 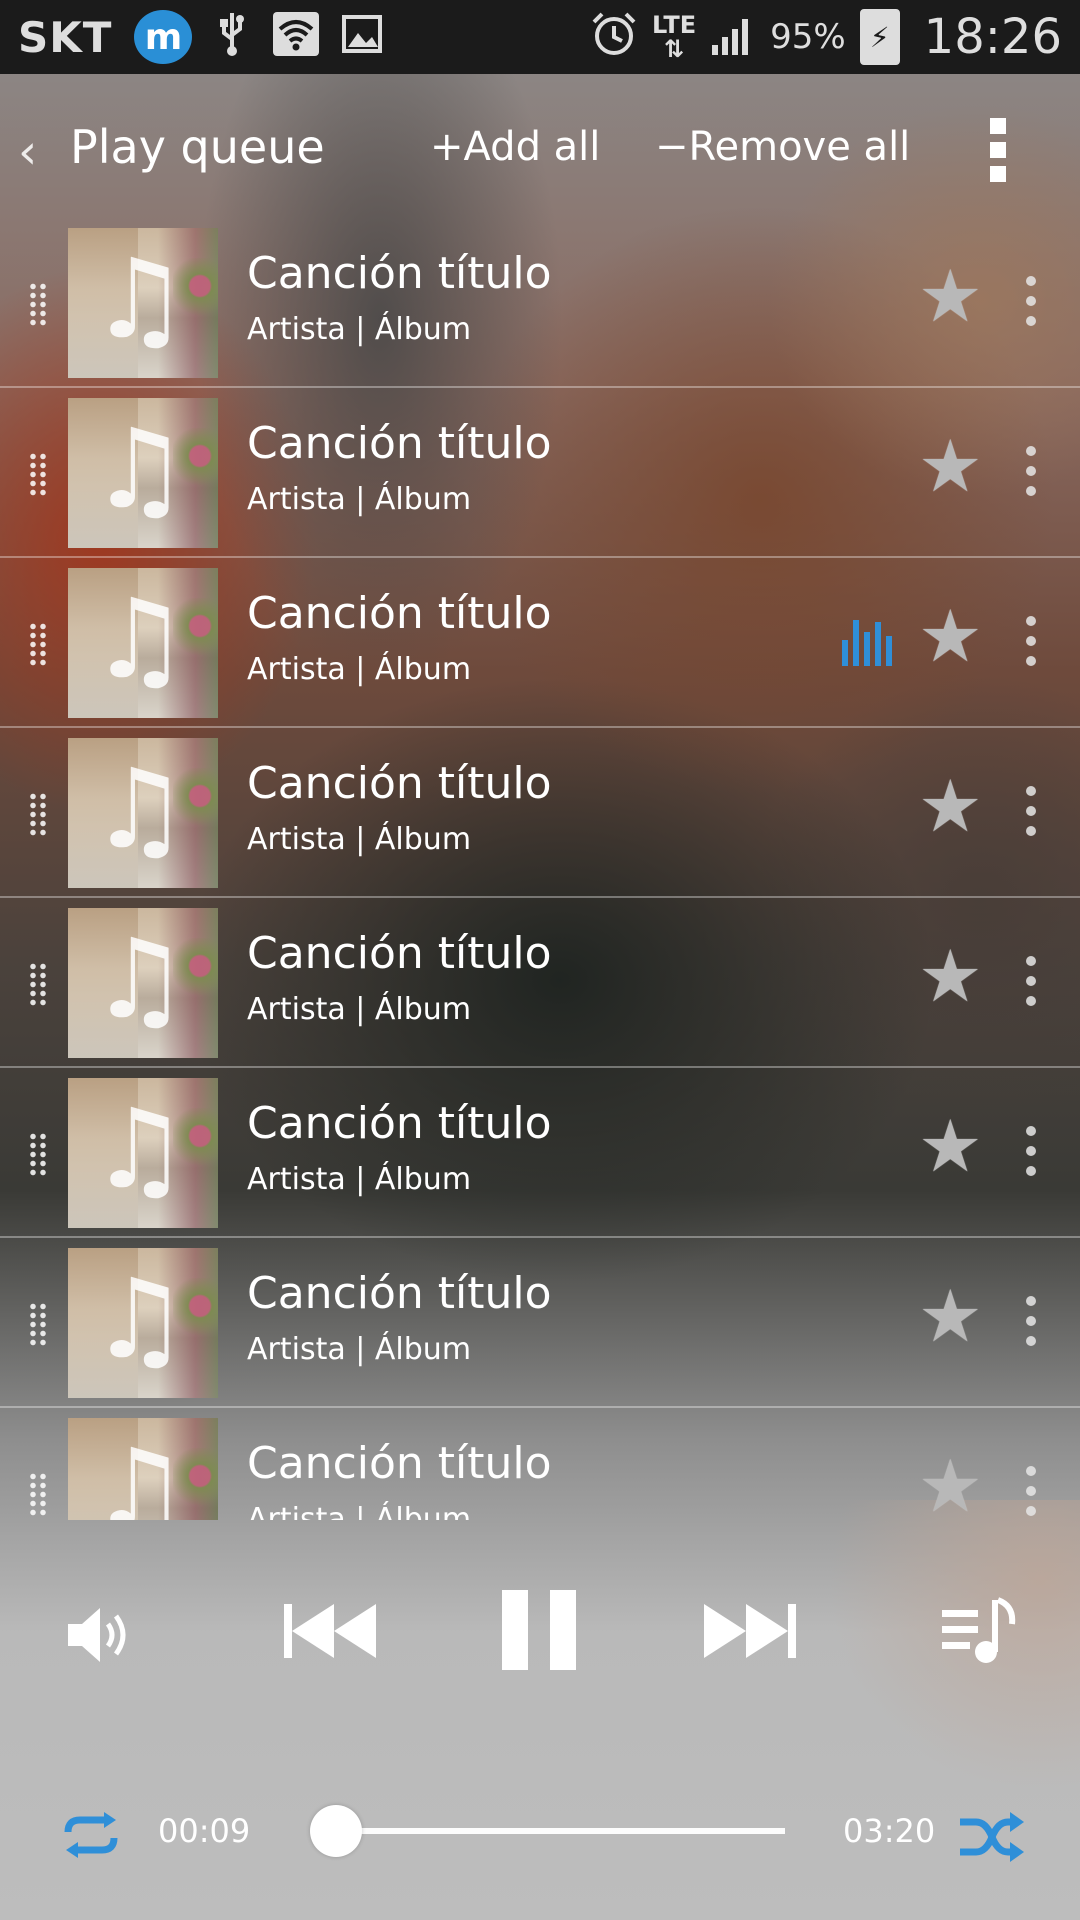 I want to click on elapsed-time: 00:09, so click(x=204, y=1831).